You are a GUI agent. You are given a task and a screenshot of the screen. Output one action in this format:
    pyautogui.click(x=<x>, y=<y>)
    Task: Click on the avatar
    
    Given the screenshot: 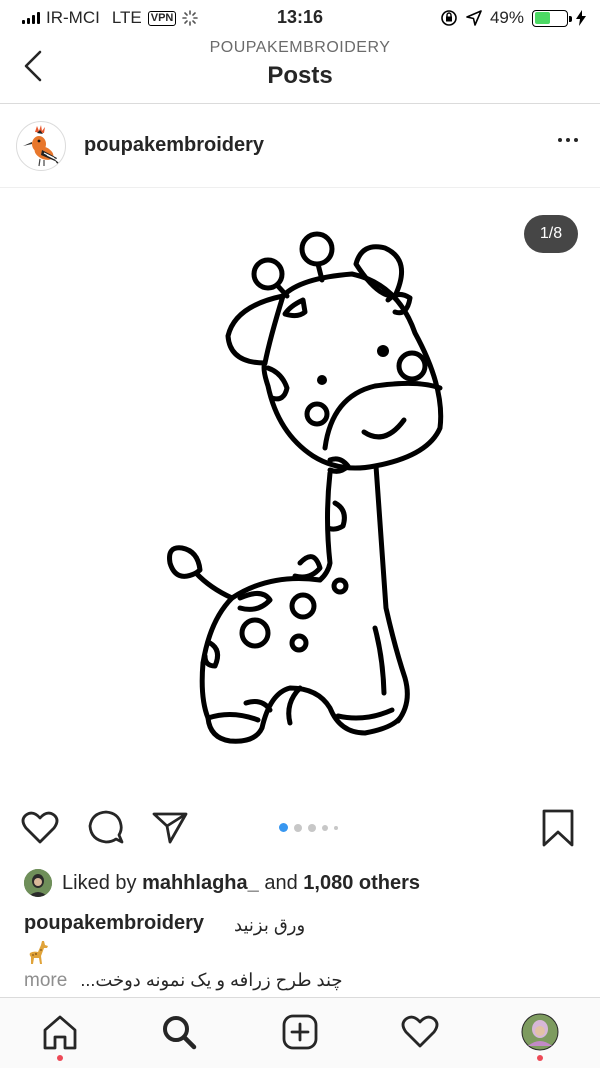 What is the action you would take?
    pyautogui.click(x=41, y=146)
    